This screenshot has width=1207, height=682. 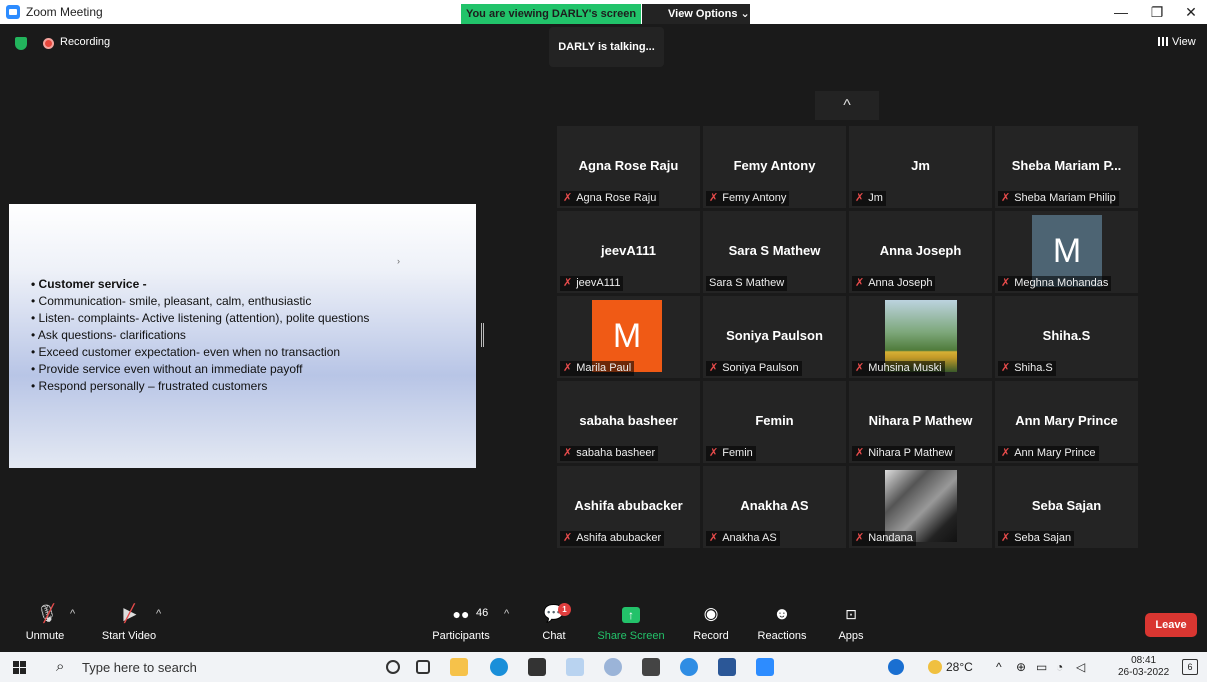 I want to click on gallery-scroll-up-button: ^, so click(x=847, y=105).